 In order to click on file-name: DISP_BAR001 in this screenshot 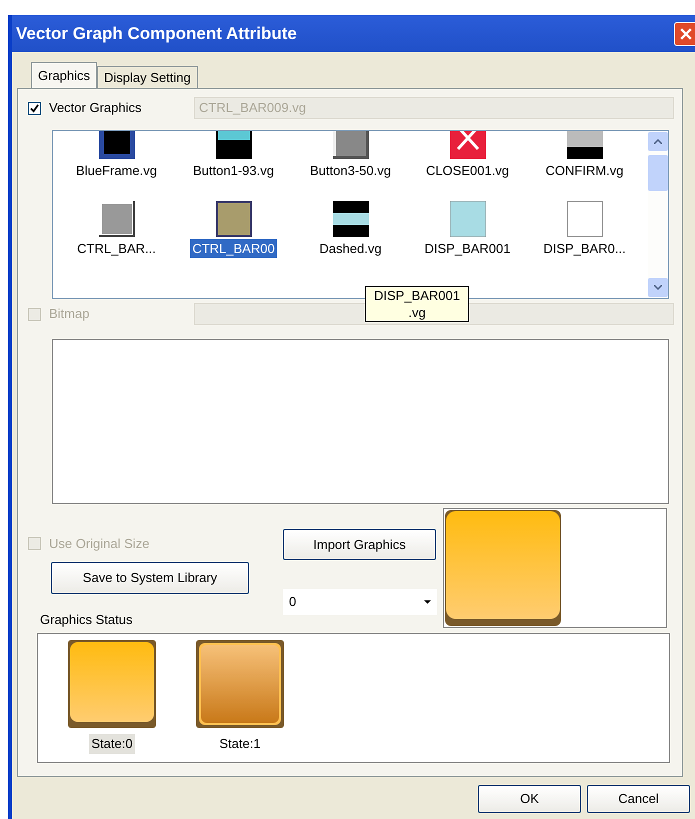, I will do `click(468, 249)`.